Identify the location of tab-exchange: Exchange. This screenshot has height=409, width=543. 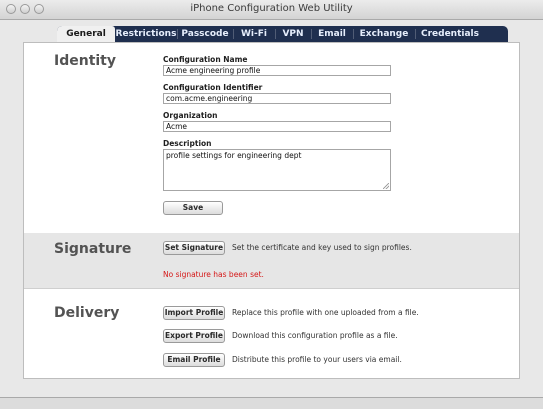
(384, 34).